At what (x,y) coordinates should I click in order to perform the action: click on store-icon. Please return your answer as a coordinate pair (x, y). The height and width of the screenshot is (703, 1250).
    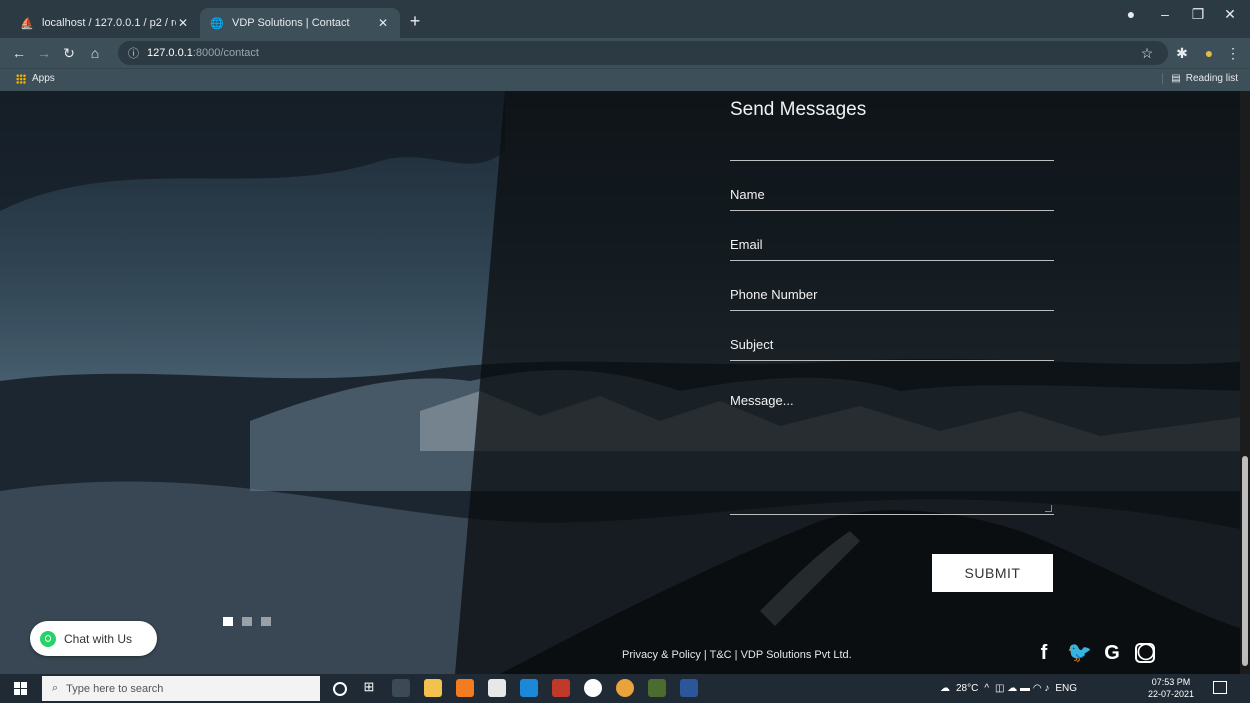
    Looking at the image, I should click on (497, 688).